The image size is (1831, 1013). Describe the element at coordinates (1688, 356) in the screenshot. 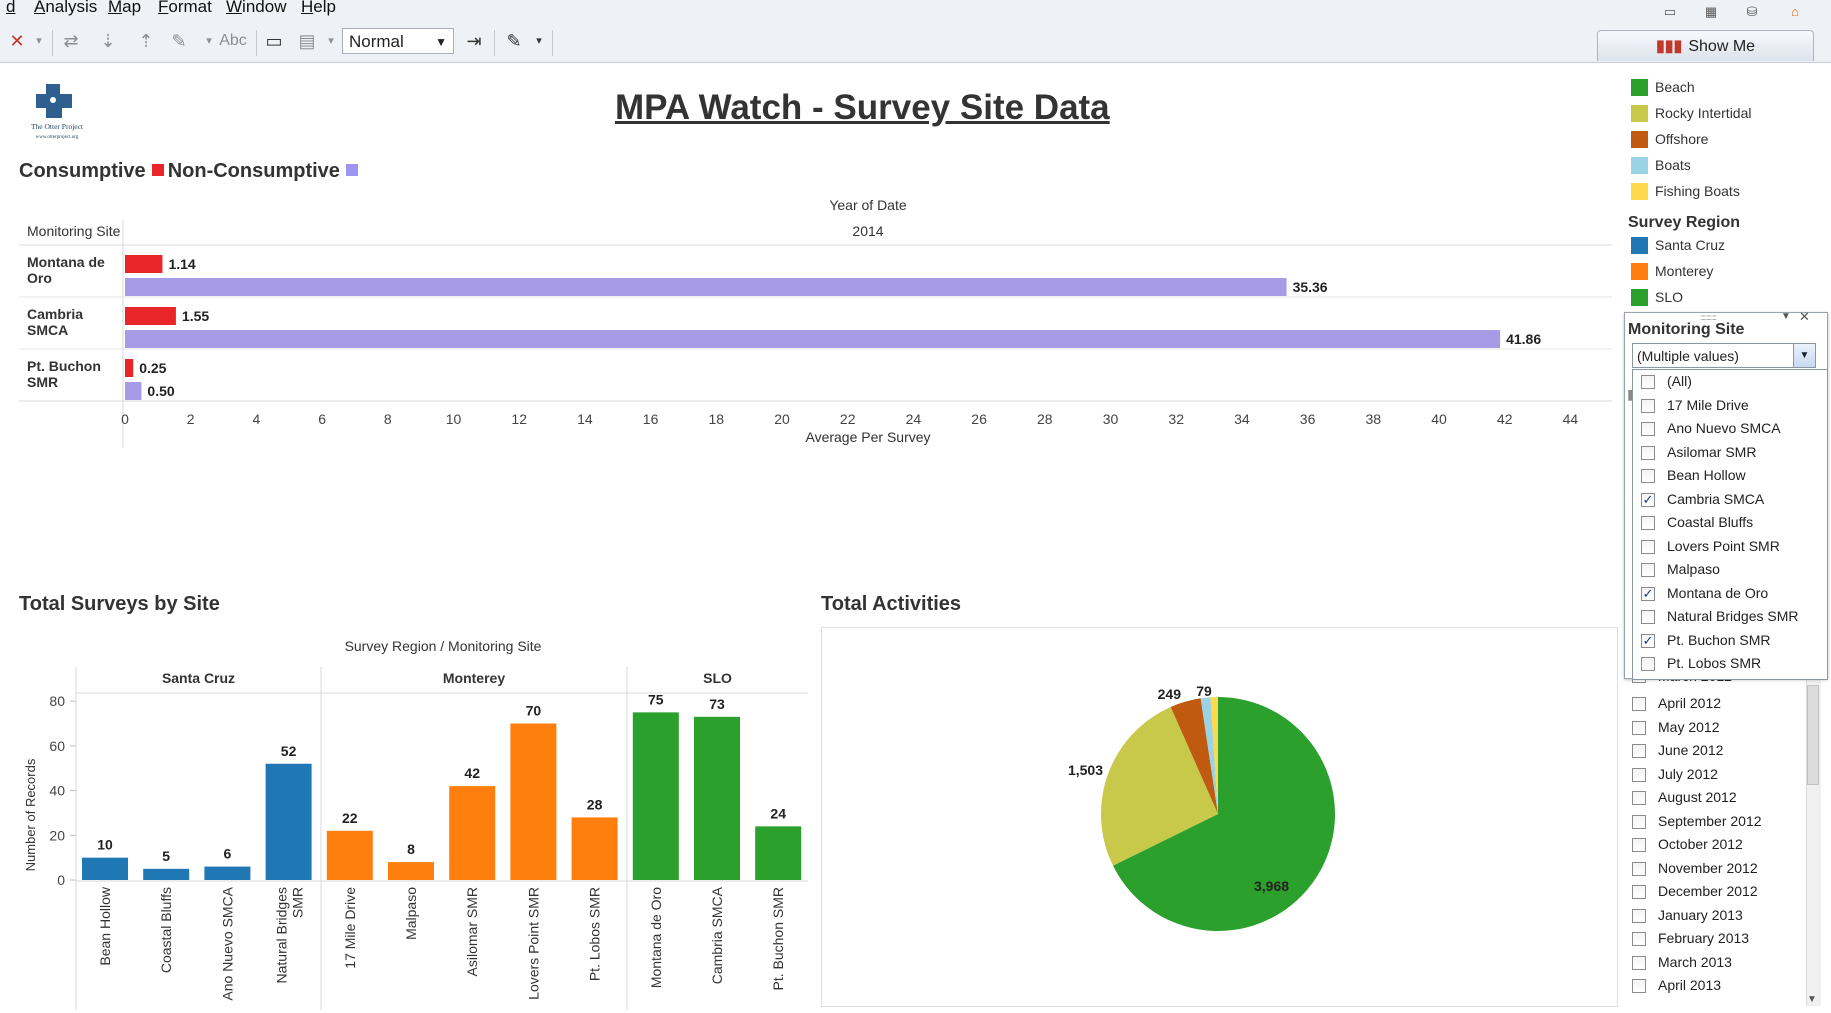

I see `combo-value: (Multiple values)` at that location.